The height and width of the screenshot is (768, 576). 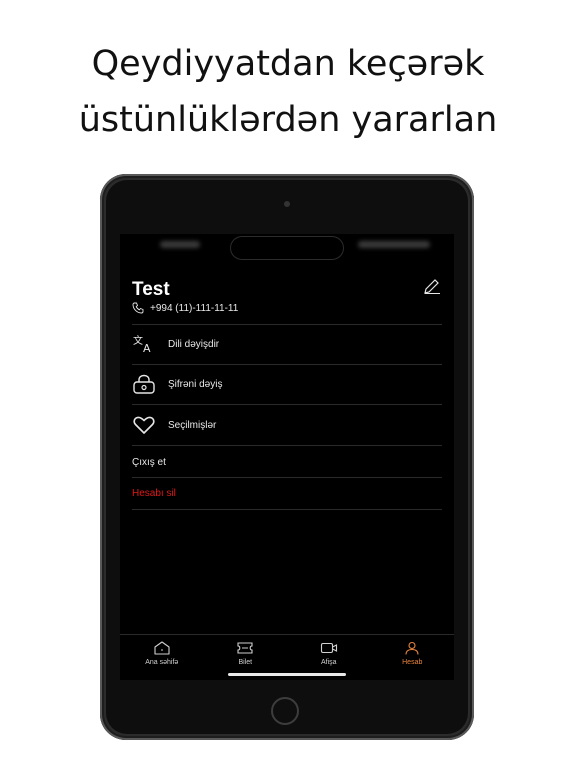 I want to click on tab-account: Hesab, so click(x=413, y=657).